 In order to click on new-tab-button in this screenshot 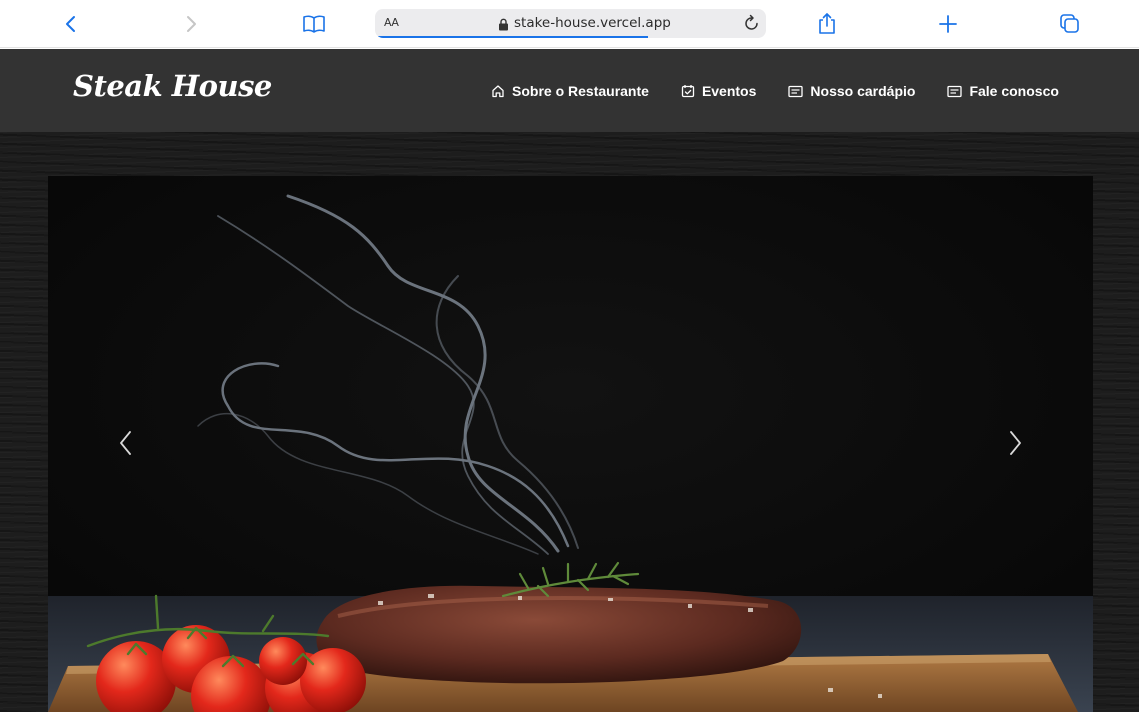, I will do `click(948, 24)`.